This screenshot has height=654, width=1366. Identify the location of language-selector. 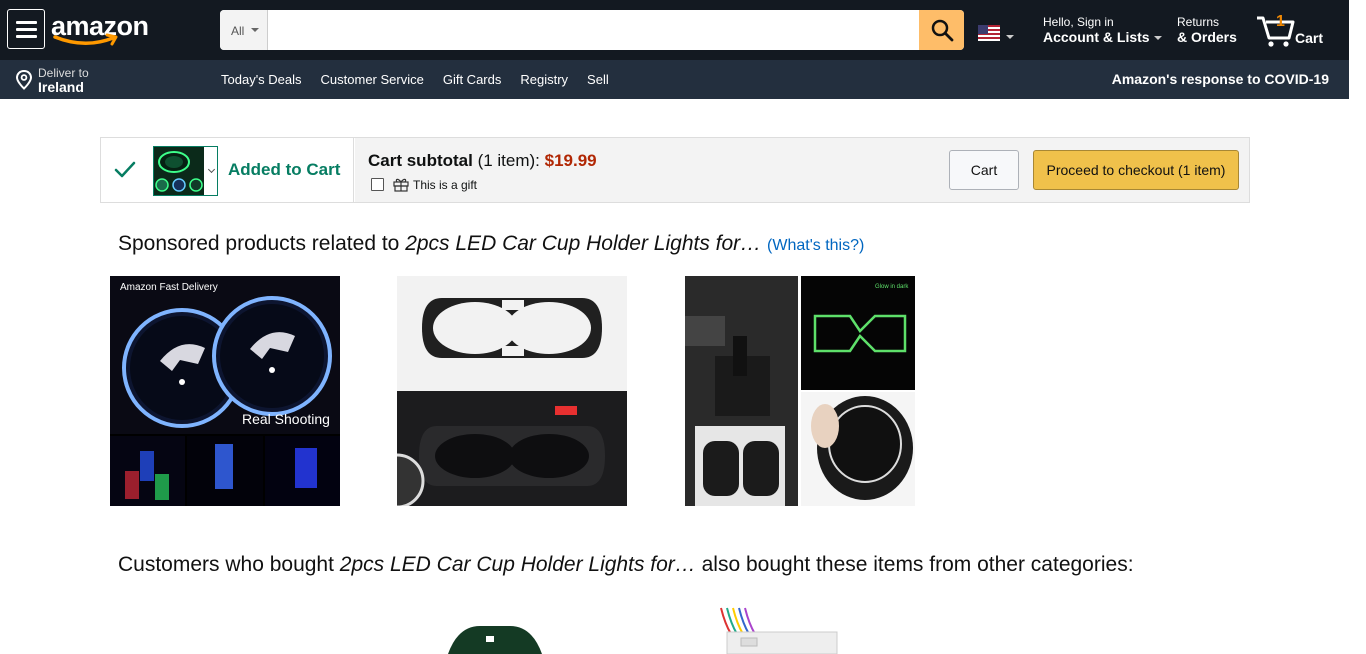
(1000, 35).